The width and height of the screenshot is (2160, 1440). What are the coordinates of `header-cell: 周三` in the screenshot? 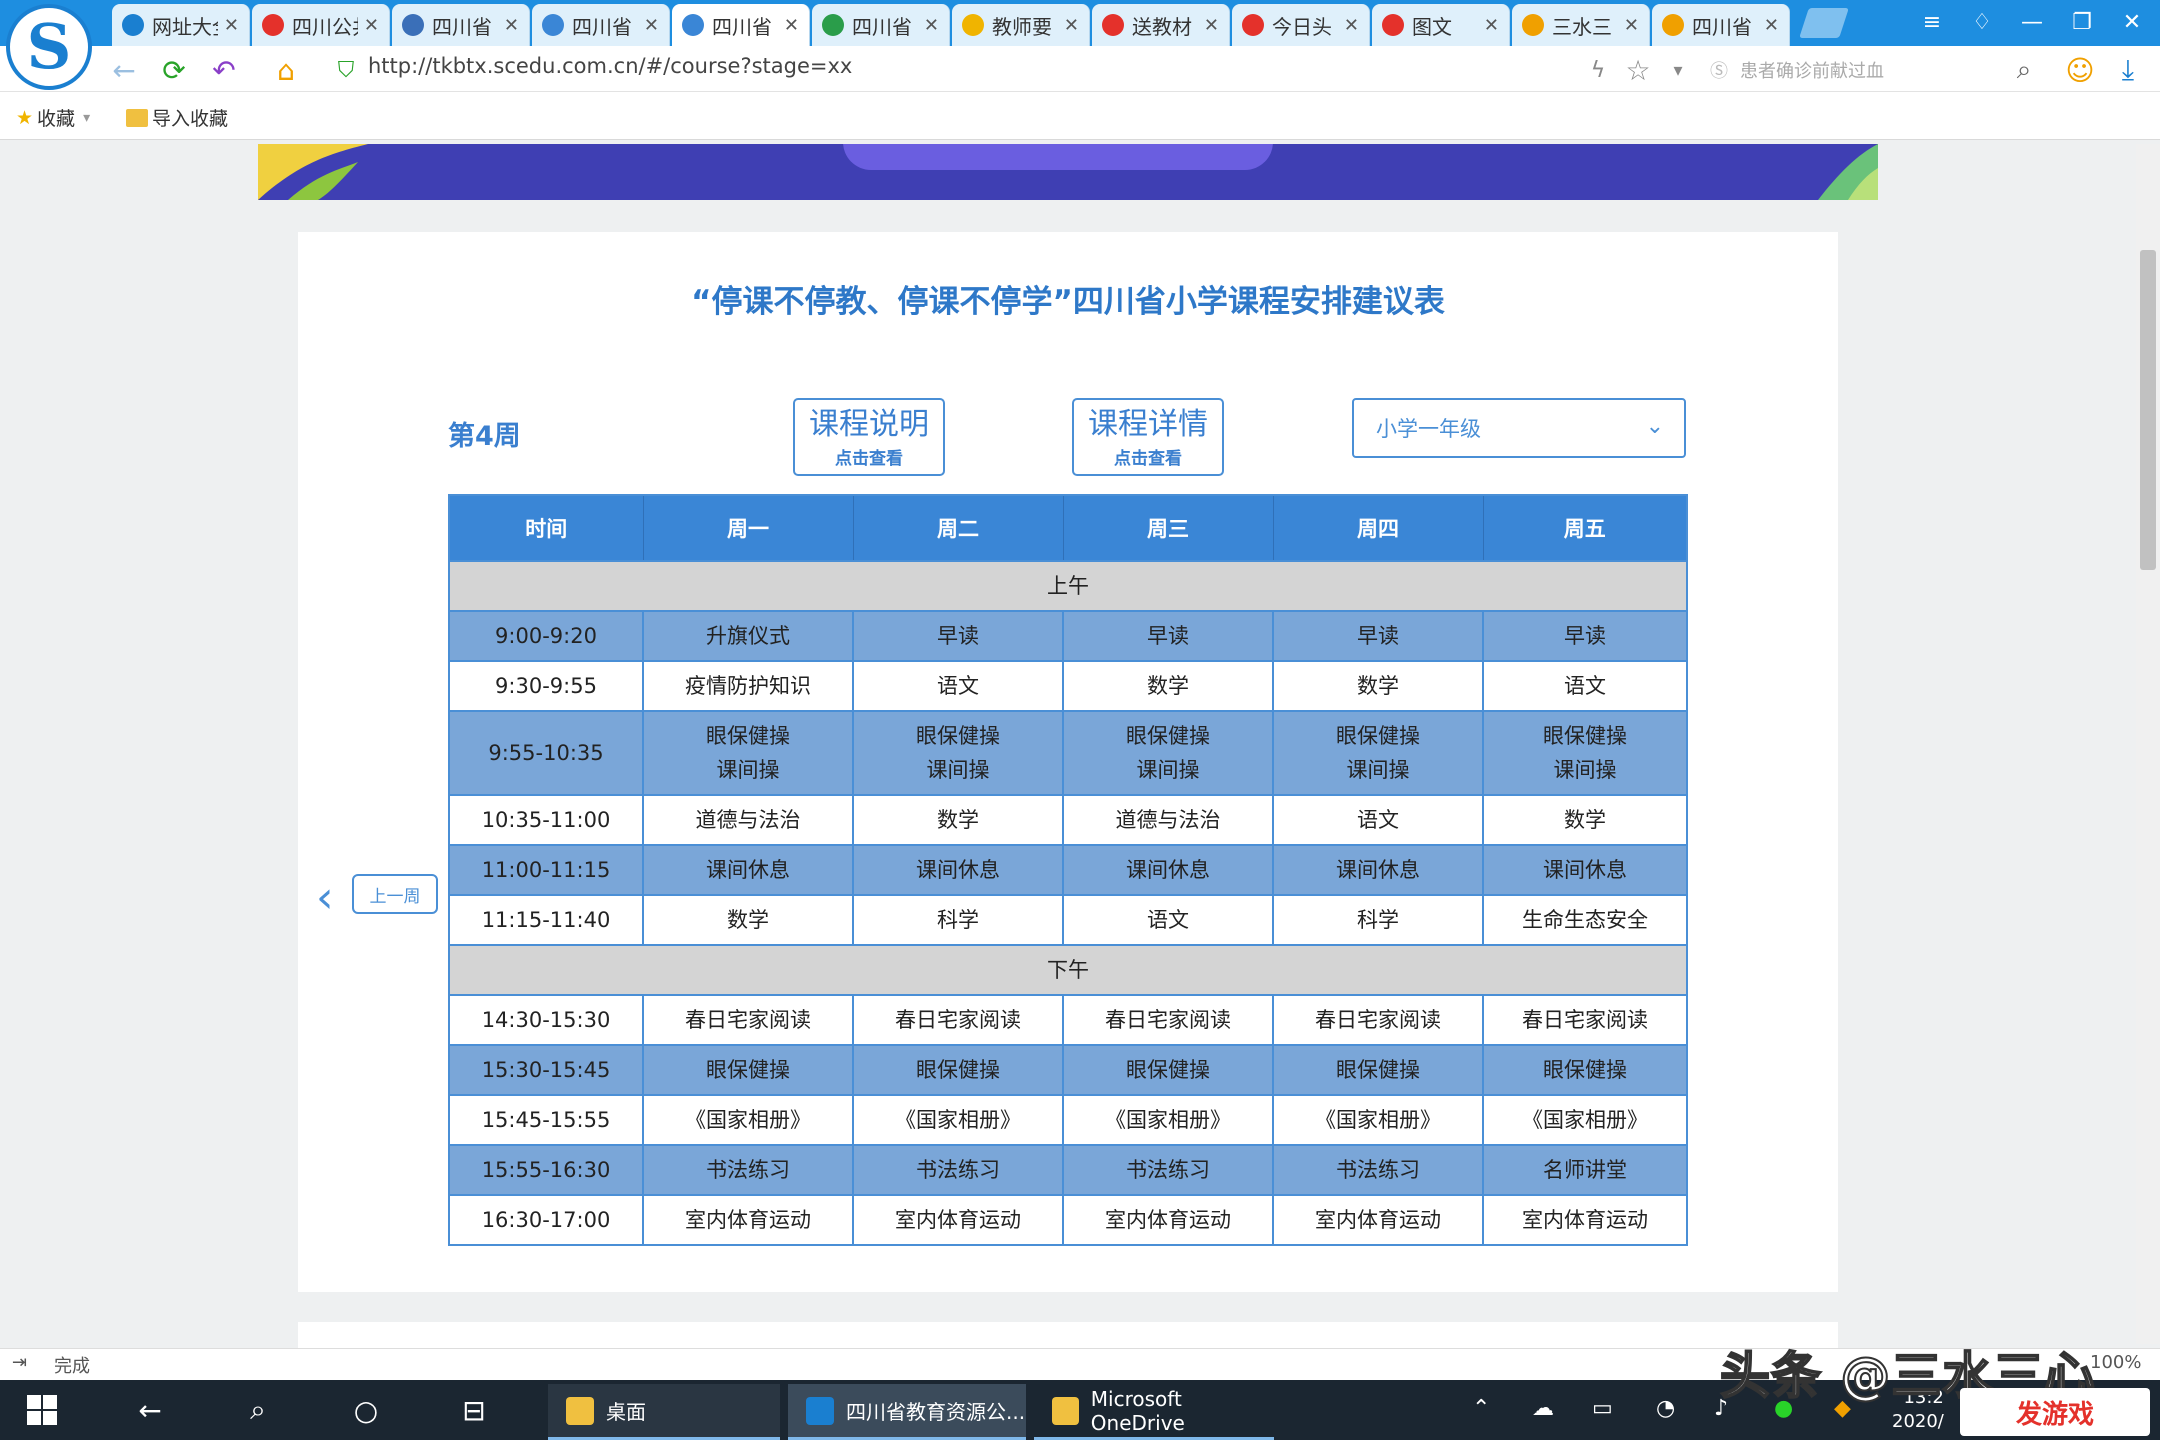 It's located at (1167, 528).